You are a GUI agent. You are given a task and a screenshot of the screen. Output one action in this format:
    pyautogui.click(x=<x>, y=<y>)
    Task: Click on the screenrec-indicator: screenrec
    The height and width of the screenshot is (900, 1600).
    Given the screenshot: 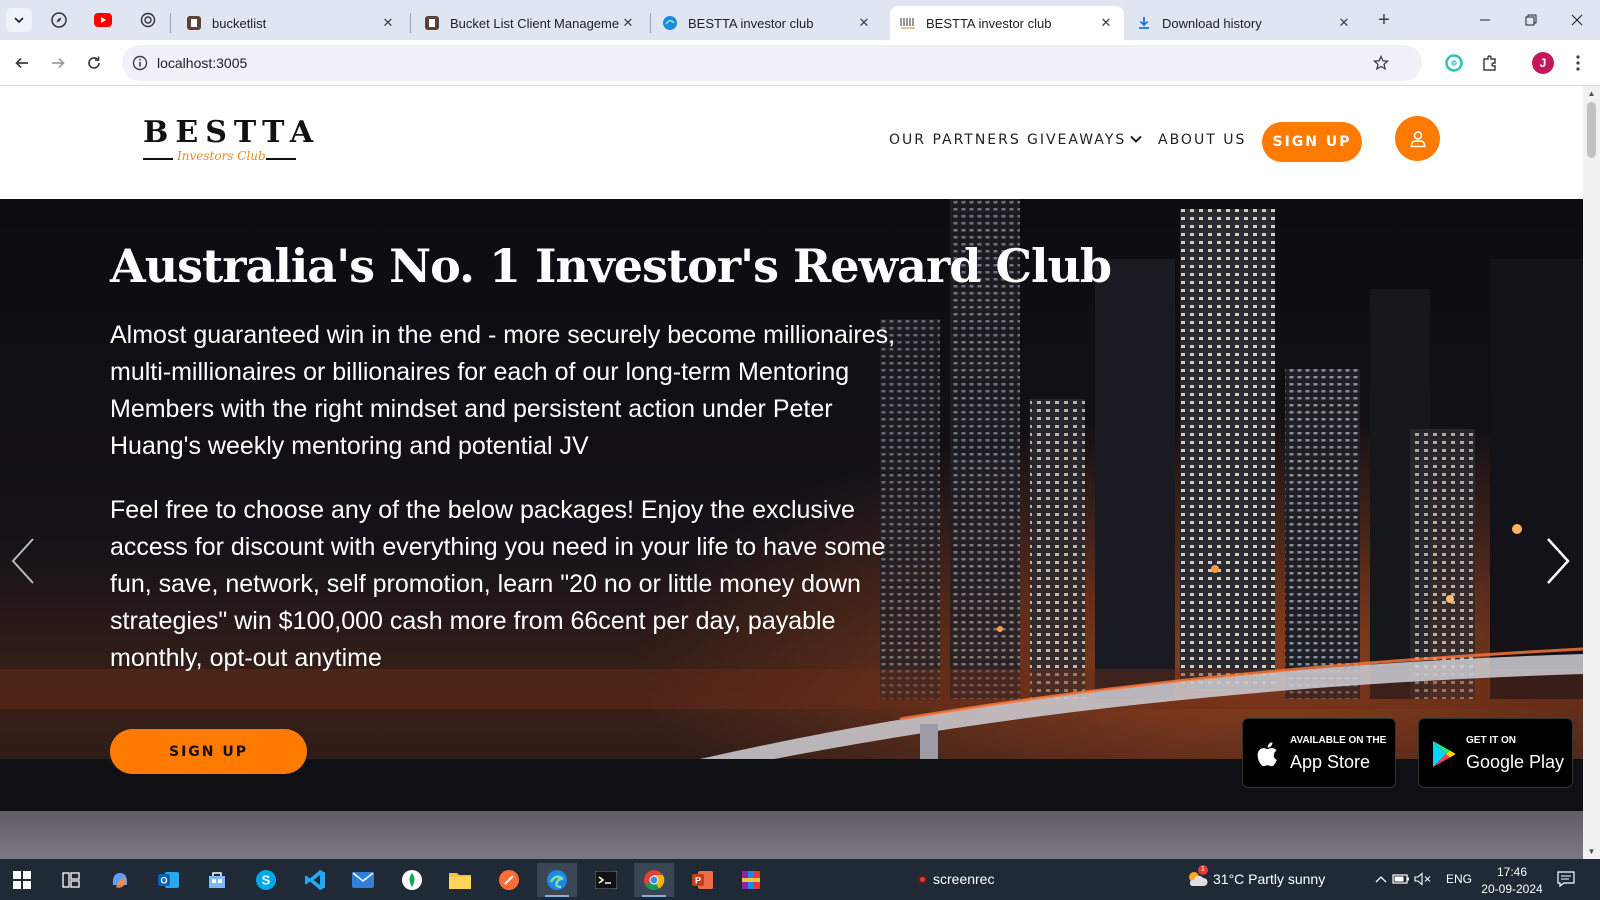 What is the action you would take?
    pyautogui.click(x=956, y=879)
    